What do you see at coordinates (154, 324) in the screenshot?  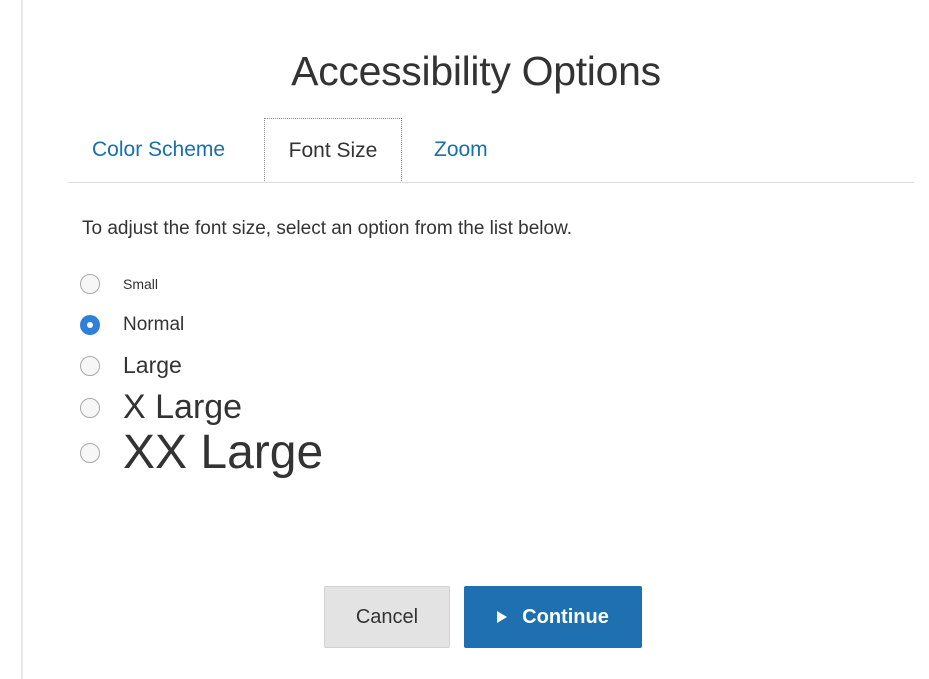 I see `font-size-option-label: Normal` at bounding box center [154, 324].